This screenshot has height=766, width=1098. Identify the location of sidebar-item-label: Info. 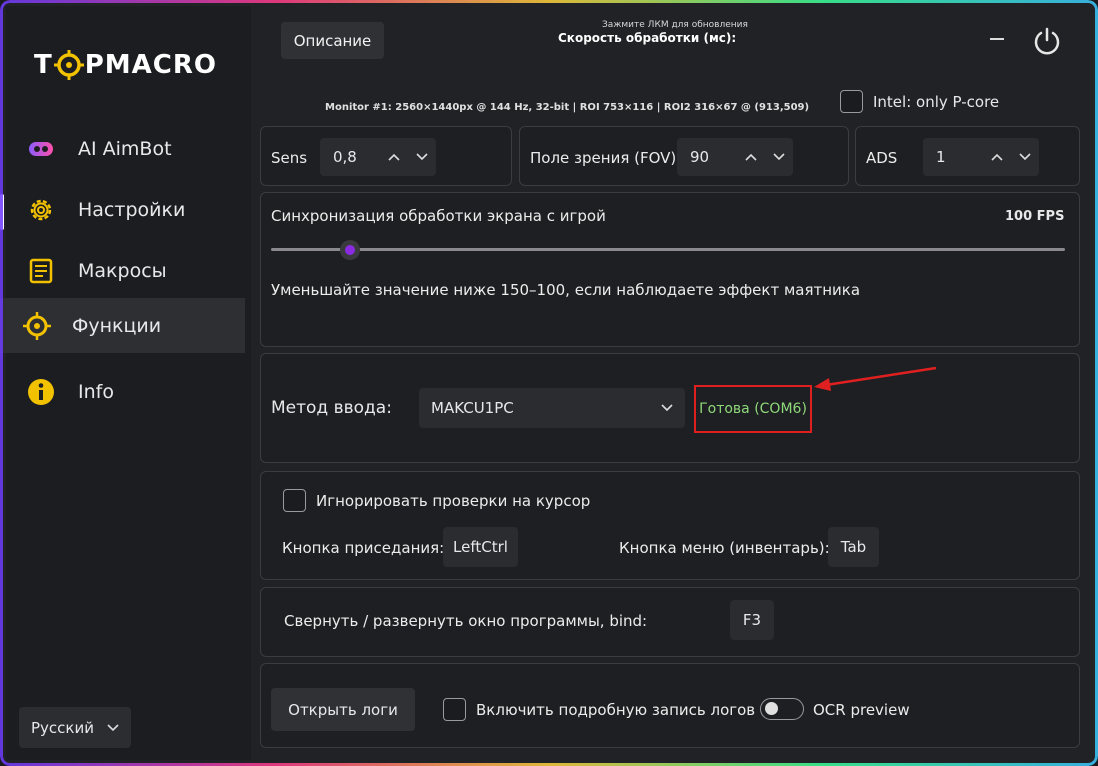
(96, 391).